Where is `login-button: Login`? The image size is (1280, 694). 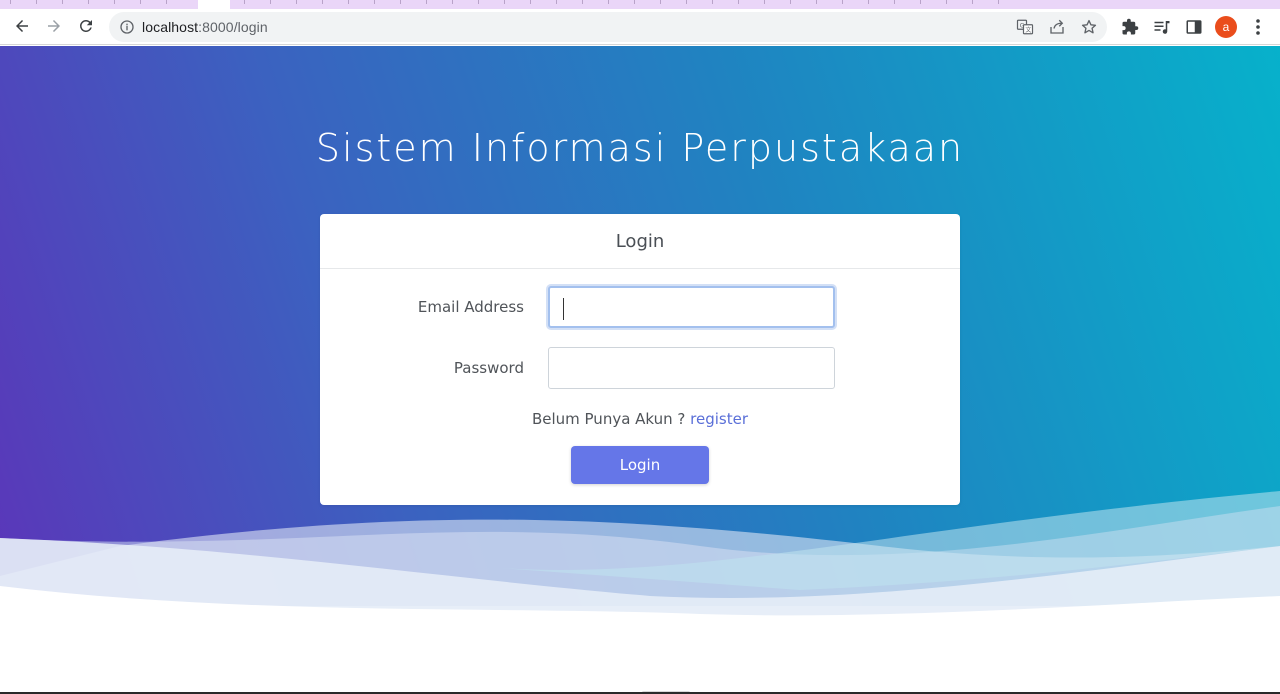
login-button: Login is located at coordinates (640, 465).